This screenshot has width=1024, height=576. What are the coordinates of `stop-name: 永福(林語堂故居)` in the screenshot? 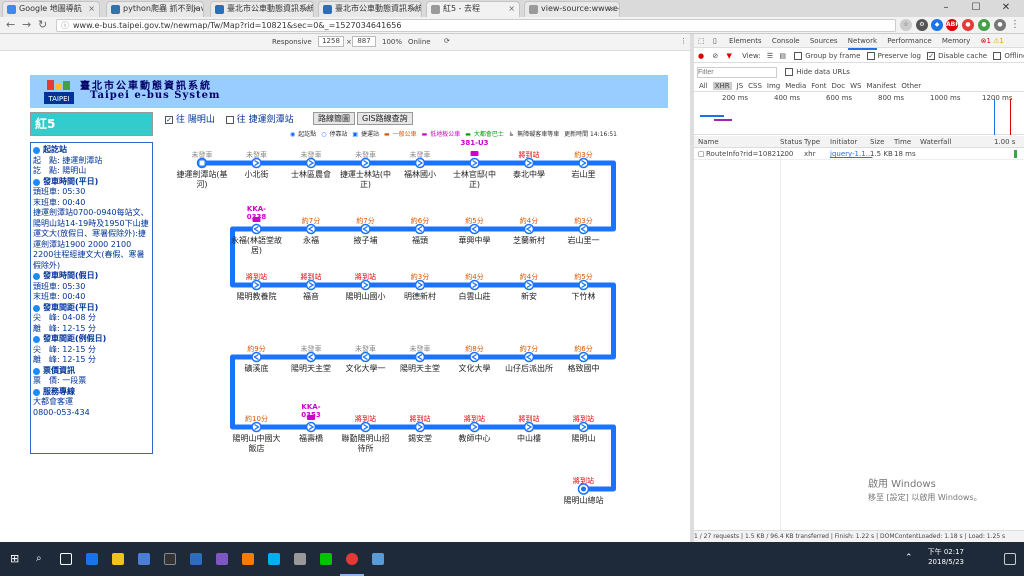 It's located at (257, 246).